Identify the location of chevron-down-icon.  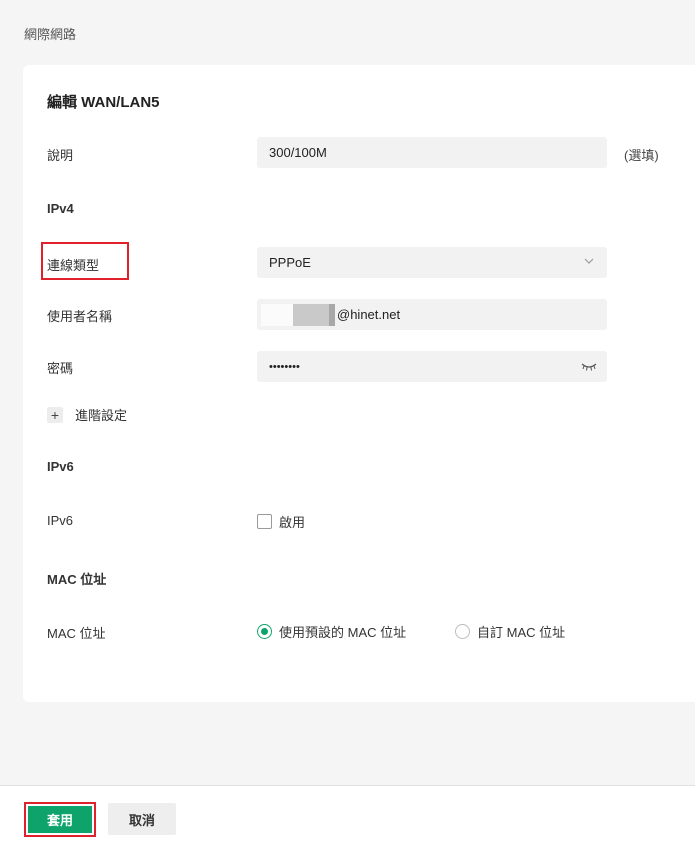
(589, 261).